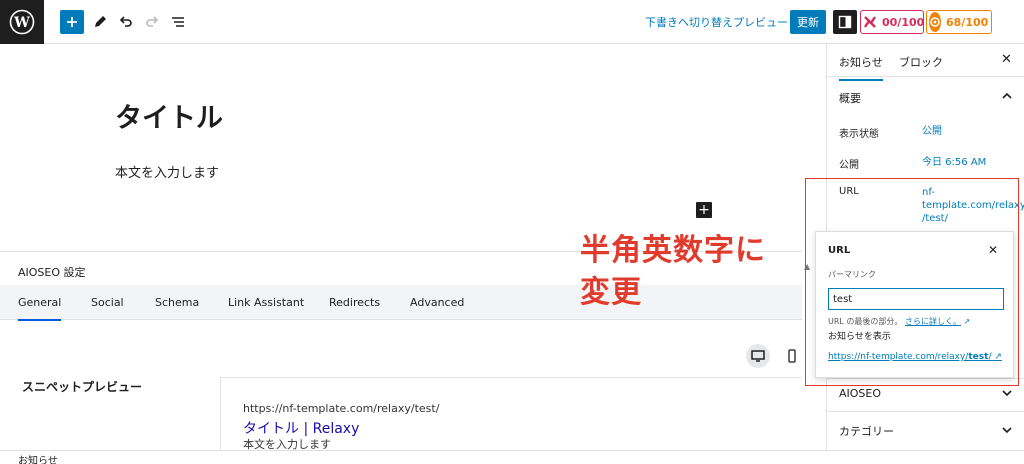  Describe the element at coordinates (266, 302) in the screenshot. I see `tab-link-assistant: Link Assistant` at that location.